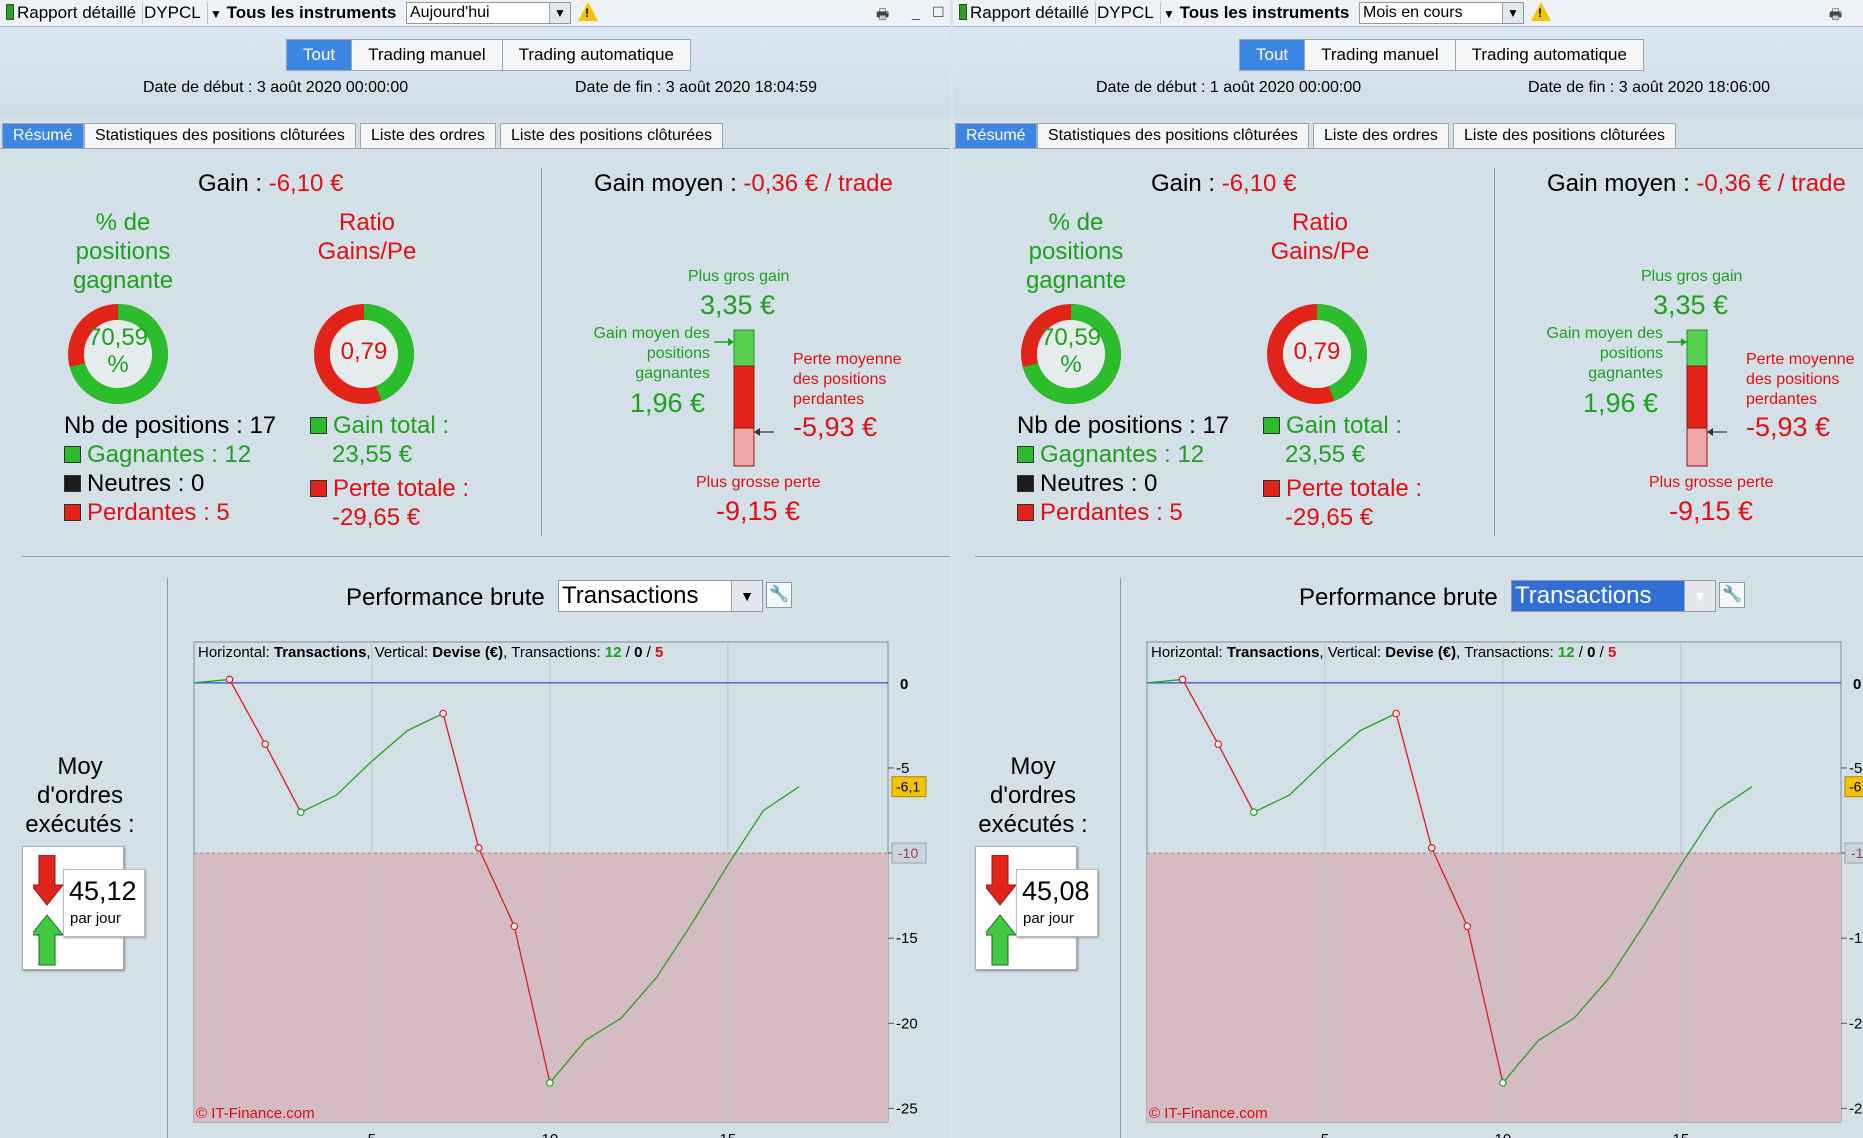 Image resolution: width=1863 pixels, height=1138 pixels. I want to click on y-tick-label: -25, so click(907, 1108).